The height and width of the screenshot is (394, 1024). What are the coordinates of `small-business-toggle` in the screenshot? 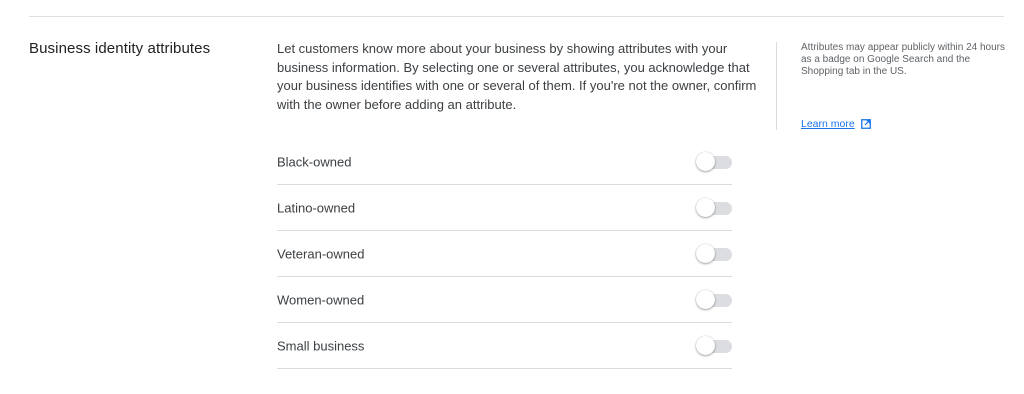 It's located at (714, 345).